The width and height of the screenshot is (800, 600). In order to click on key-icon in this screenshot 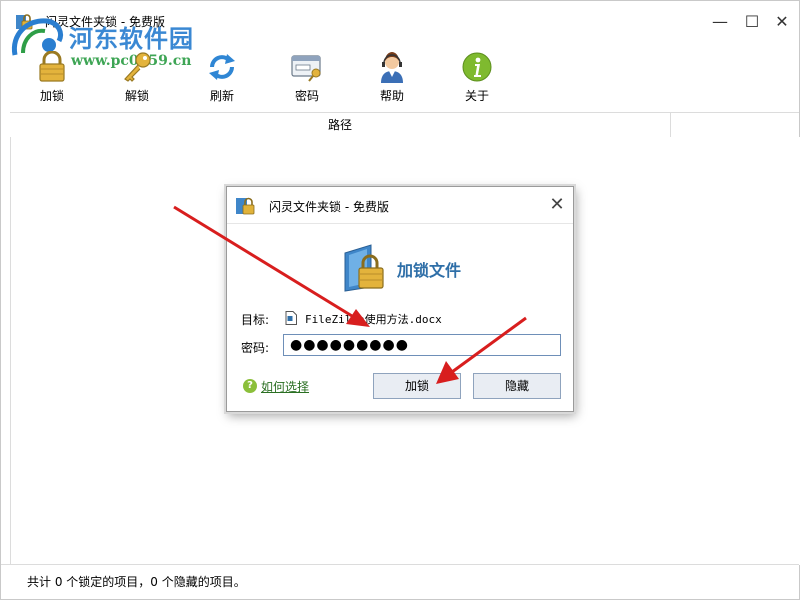, I will do `click(137, 67)`.